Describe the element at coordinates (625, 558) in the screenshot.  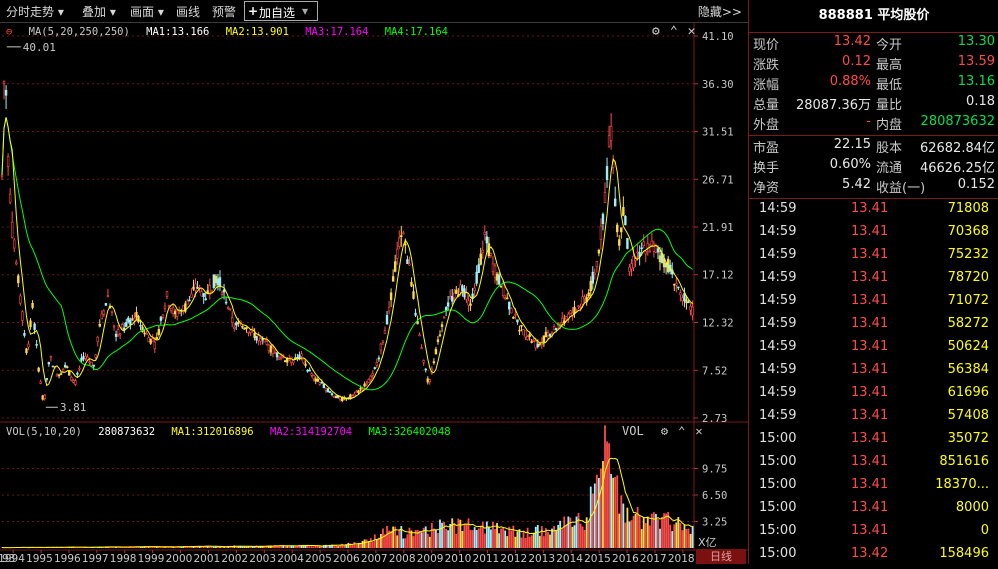
I see `time-axis-label: 2016` at that location.